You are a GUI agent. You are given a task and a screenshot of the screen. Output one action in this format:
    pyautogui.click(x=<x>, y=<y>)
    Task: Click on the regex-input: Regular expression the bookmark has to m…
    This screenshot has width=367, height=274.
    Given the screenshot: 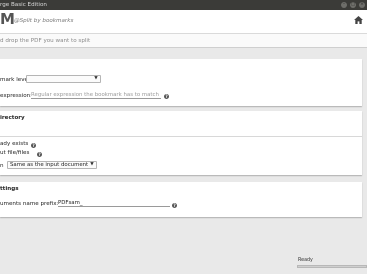 What is the action you would take?
    pyautogui.click(x=96, y=95)
    